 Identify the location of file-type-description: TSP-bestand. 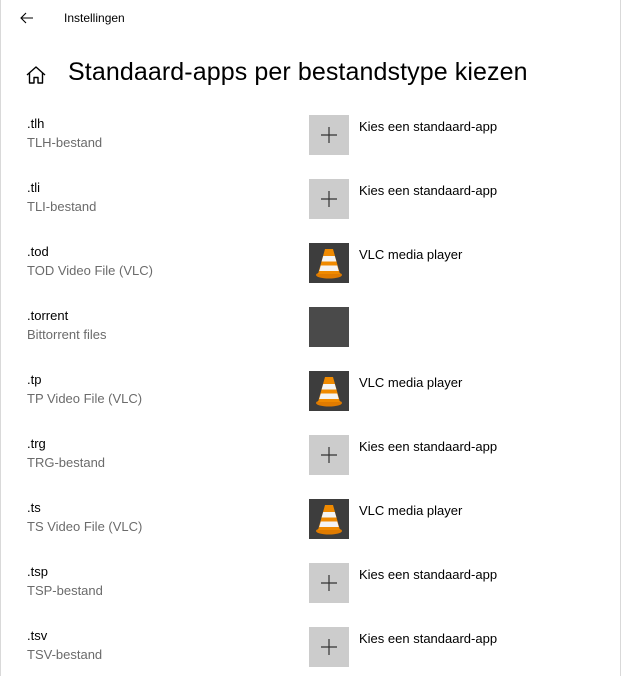
(65, 590).